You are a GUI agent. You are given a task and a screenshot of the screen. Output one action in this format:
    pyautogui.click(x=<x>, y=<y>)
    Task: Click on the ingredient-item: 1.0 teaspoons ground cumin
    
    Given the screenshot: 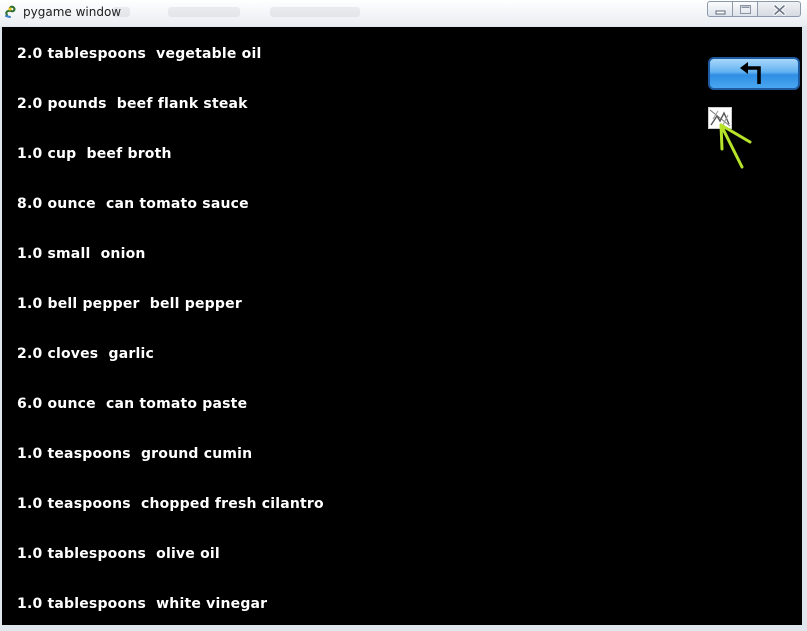 What is the action you would take?
    pyautogui.click(x=135, y=454)
    